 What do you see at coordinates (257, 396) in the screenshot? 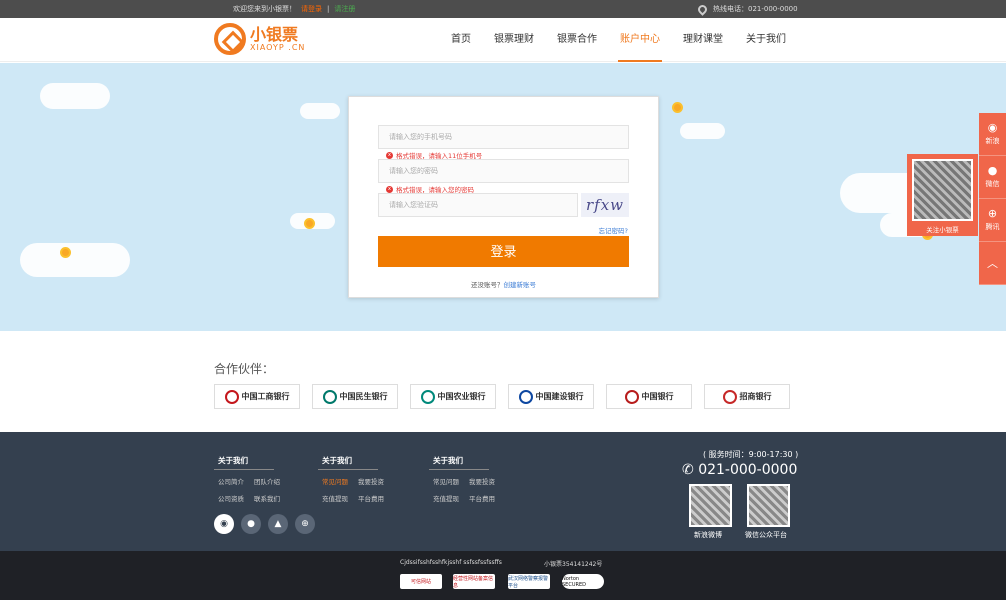
I see `partner-bank: 中国工商银行` at bounding box center [257, 396].